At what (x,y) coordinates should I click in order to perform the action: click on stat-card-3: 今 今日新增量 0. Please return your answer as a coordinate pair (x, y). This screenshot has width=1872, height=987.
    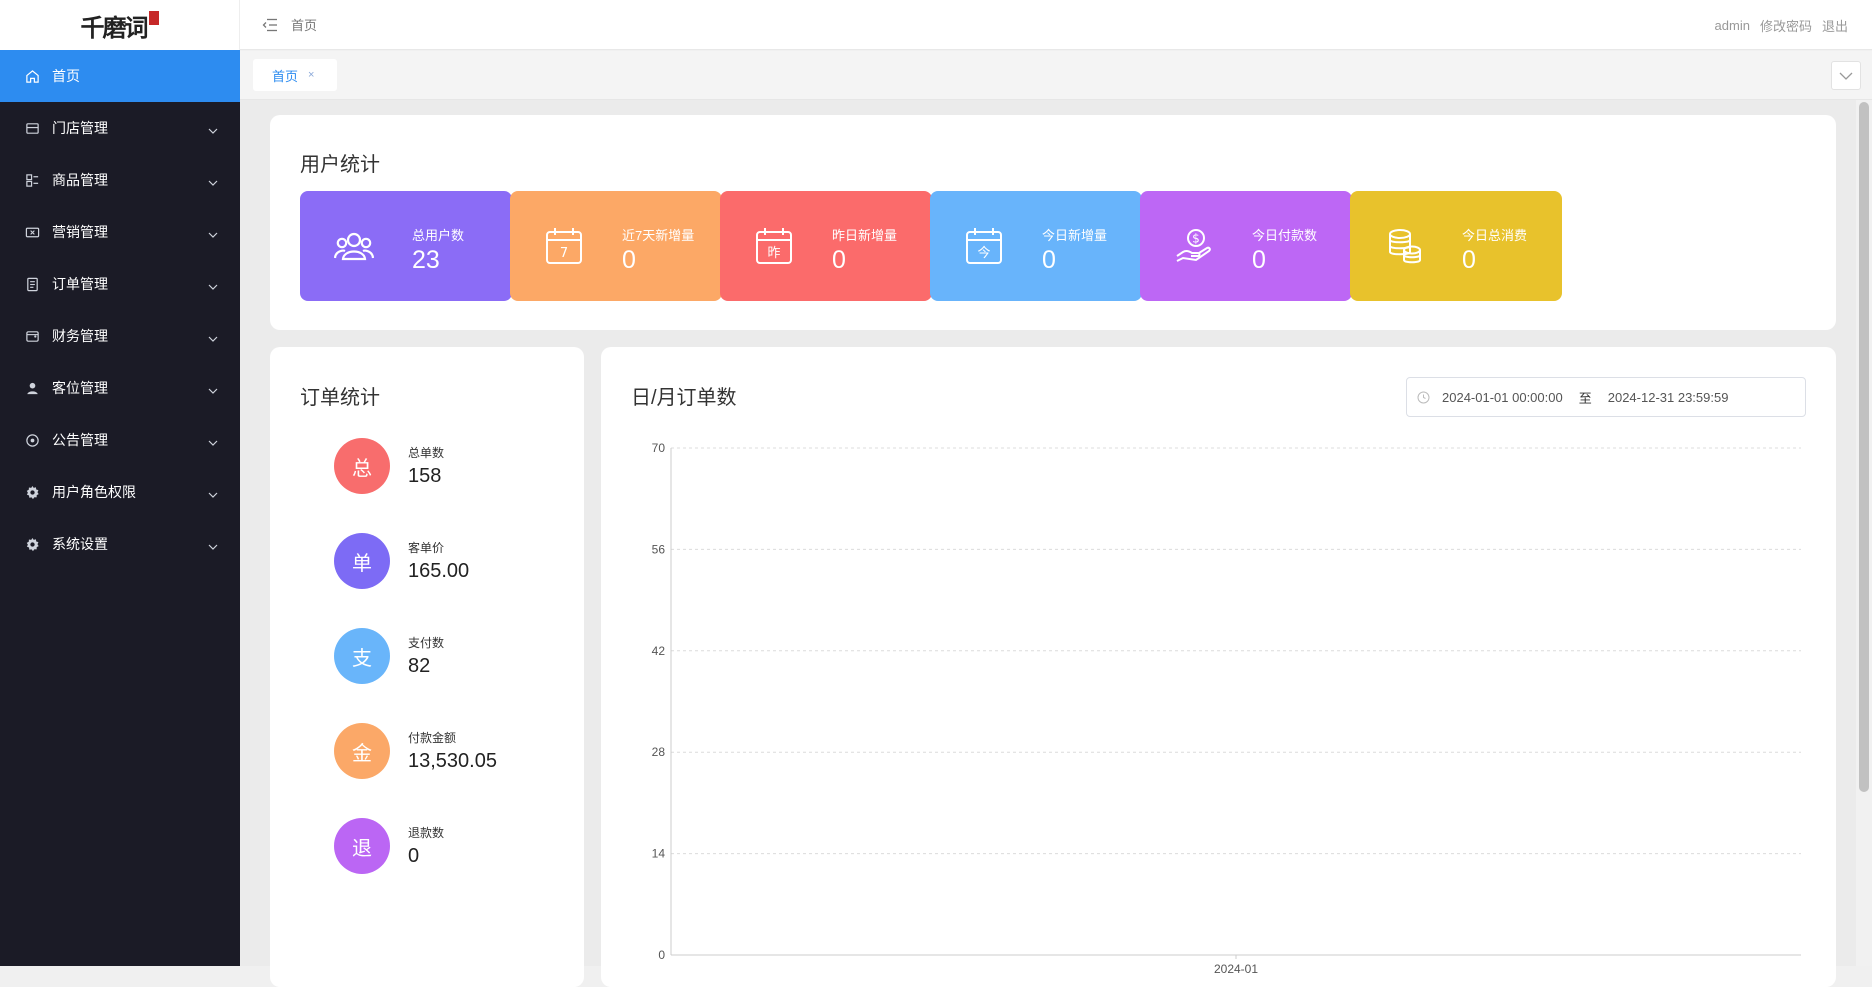
    Looking at the image, I should click on (1036, 246).